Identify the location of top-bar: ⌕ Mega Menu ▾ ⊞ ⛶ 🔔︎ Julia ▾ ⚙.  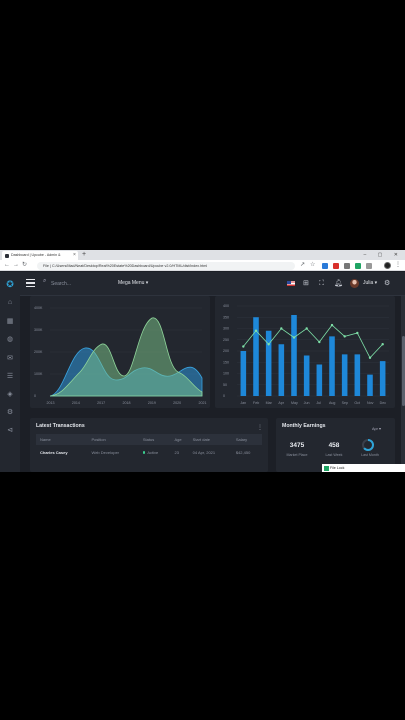
(212, 284).